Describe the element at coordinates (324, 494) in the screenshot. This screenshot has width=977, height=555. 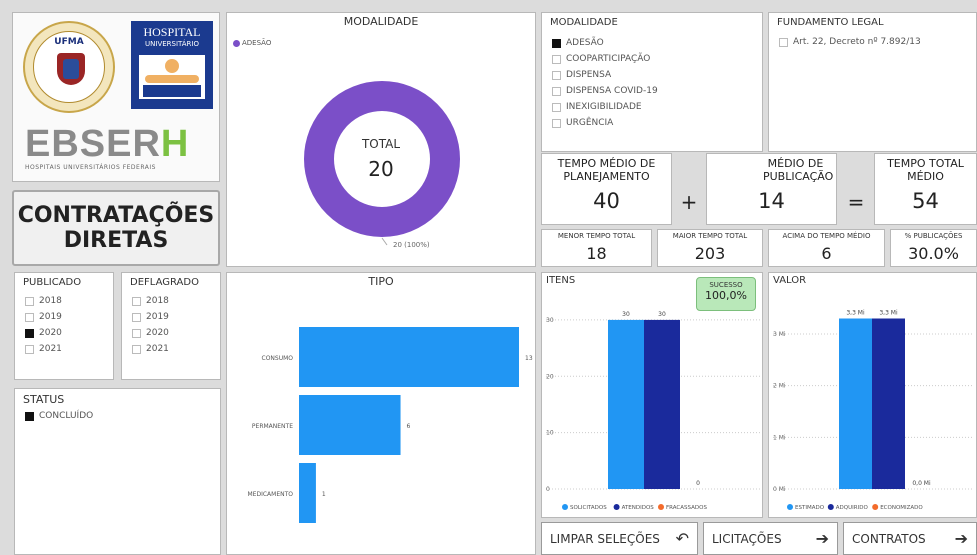
I see `tipo-value-label: 1` at that location.